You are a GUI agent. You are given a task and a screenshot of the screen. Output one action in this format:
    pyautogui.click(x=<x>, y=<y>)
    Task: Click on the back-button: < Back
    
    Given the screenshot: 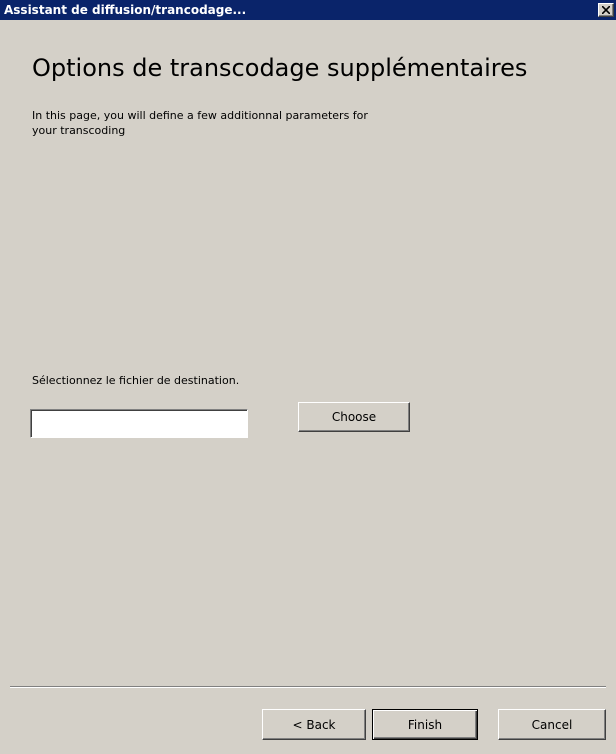 What is the action you would take?
    pyautogui.click(x=314, y=724)
    